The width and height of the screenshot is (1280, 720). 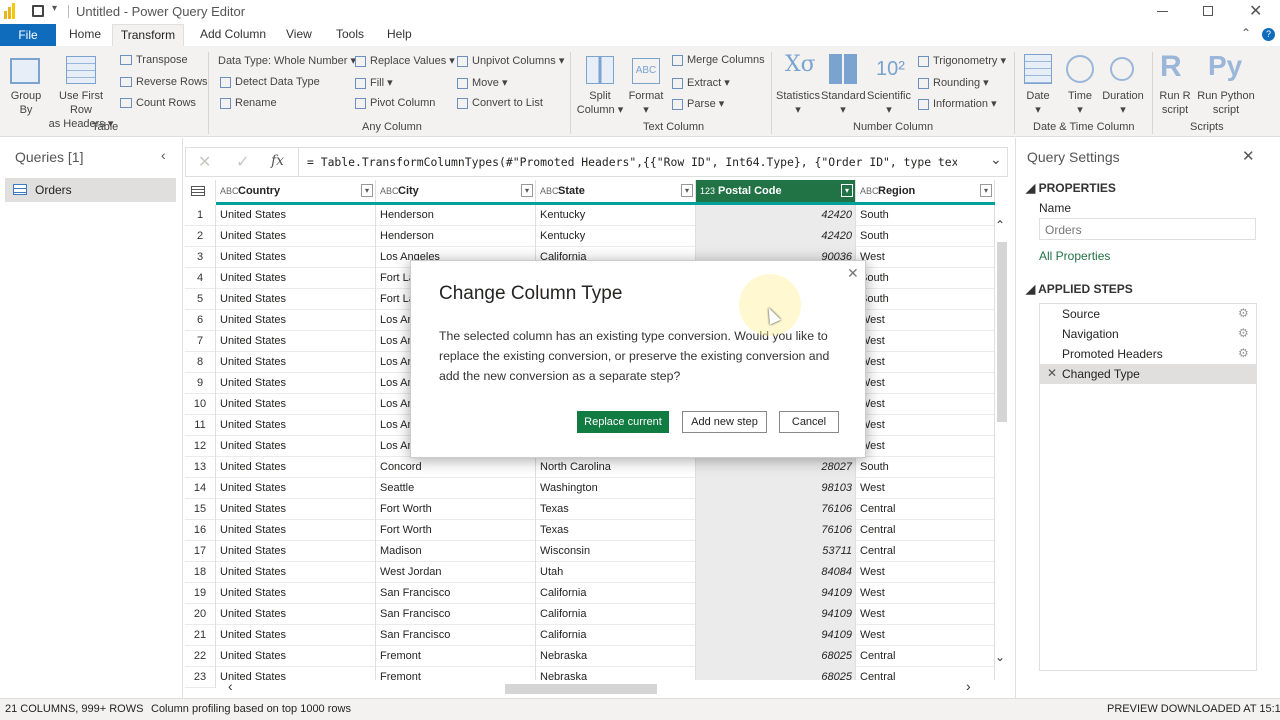 I want to click on add-new-step-button: Add new step, so click(x=724, y=422).